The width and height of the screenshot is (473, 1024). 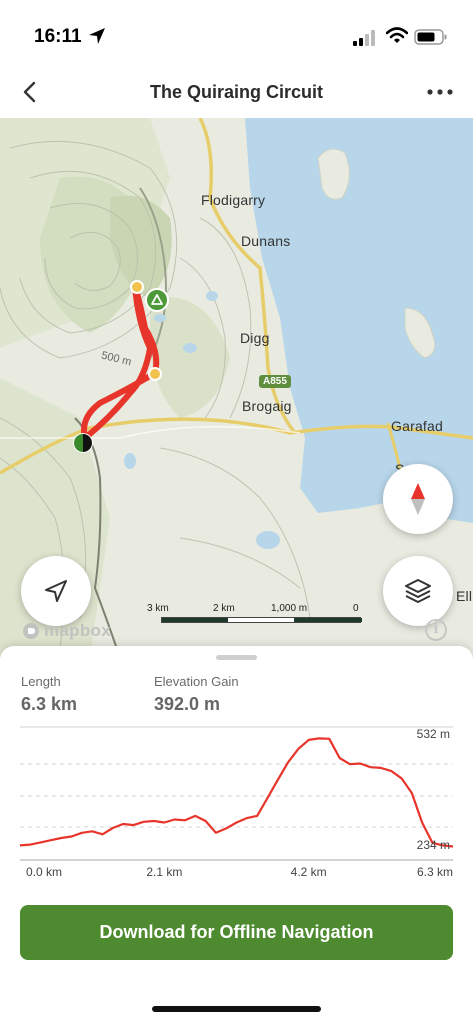 What do you see at coordinates (31, 631) in the screenshot?
I see `mapbox-logo-icon` at bounding box center [31, 631].